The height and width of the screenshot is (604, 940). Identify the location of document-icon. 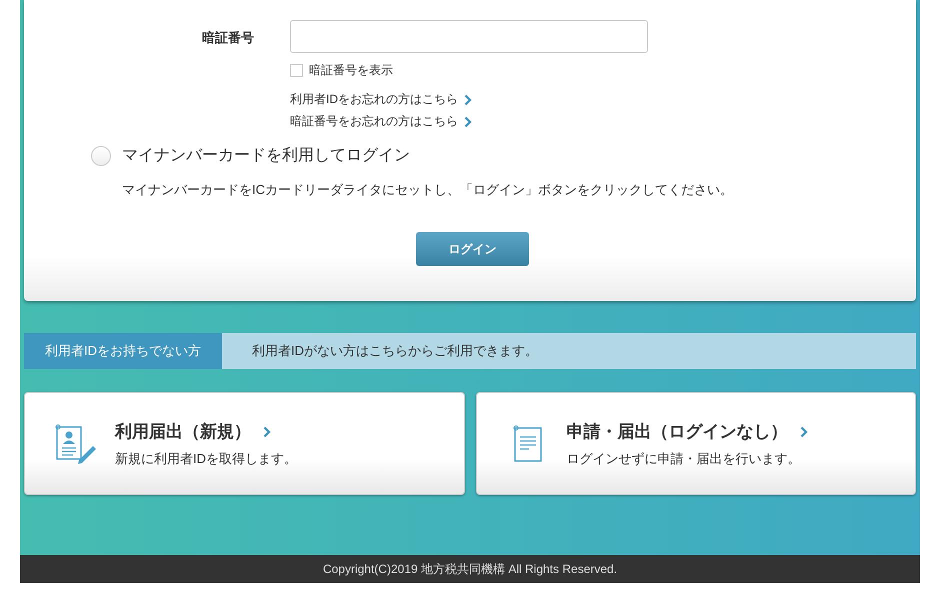
(527, 443).